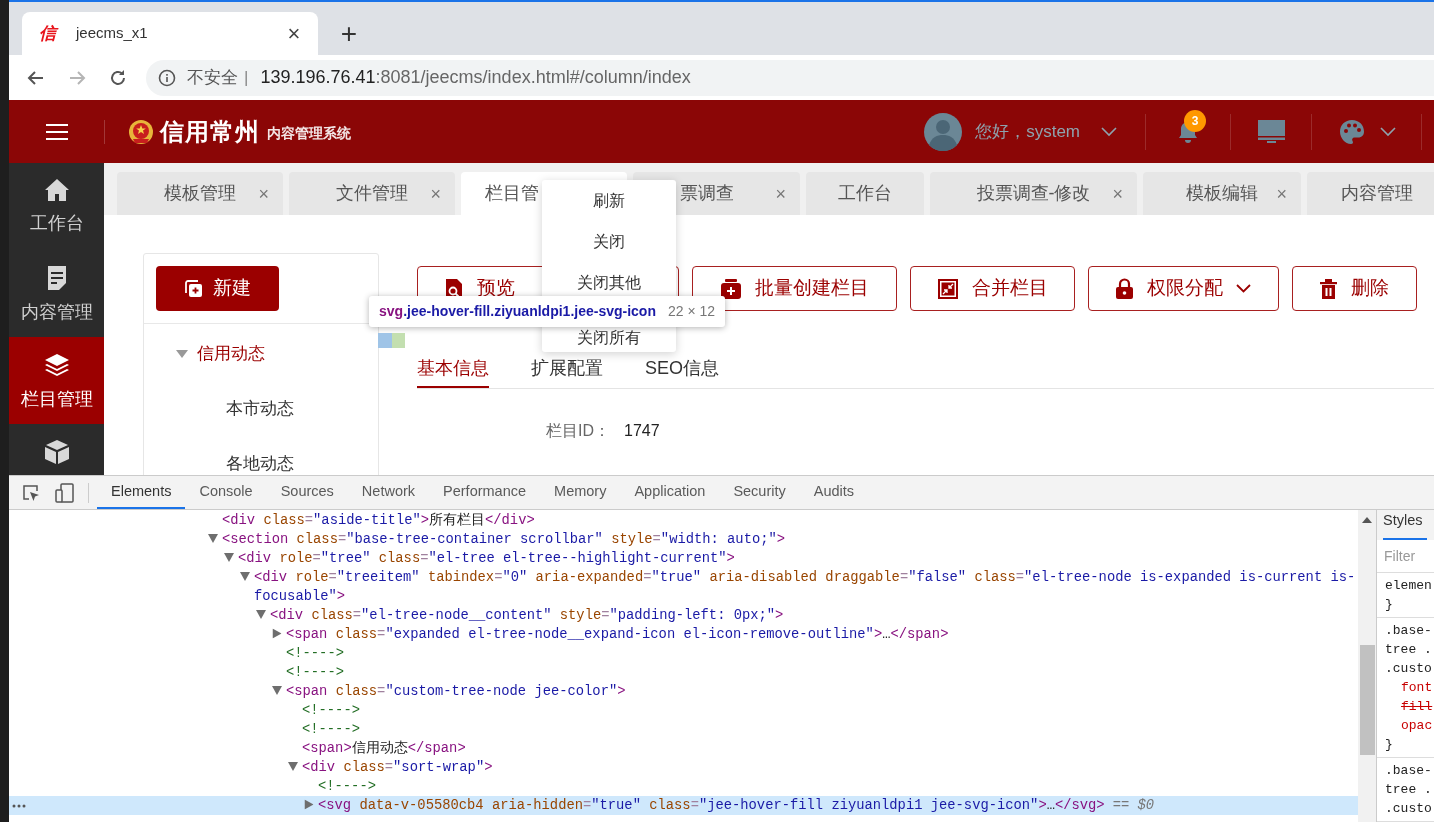 Image resolution: width=1434 pixels, height=822 pixels. Describe the element at coordinates (212, 77) in the screenshot. I see `security-label: 不安全` at that location.